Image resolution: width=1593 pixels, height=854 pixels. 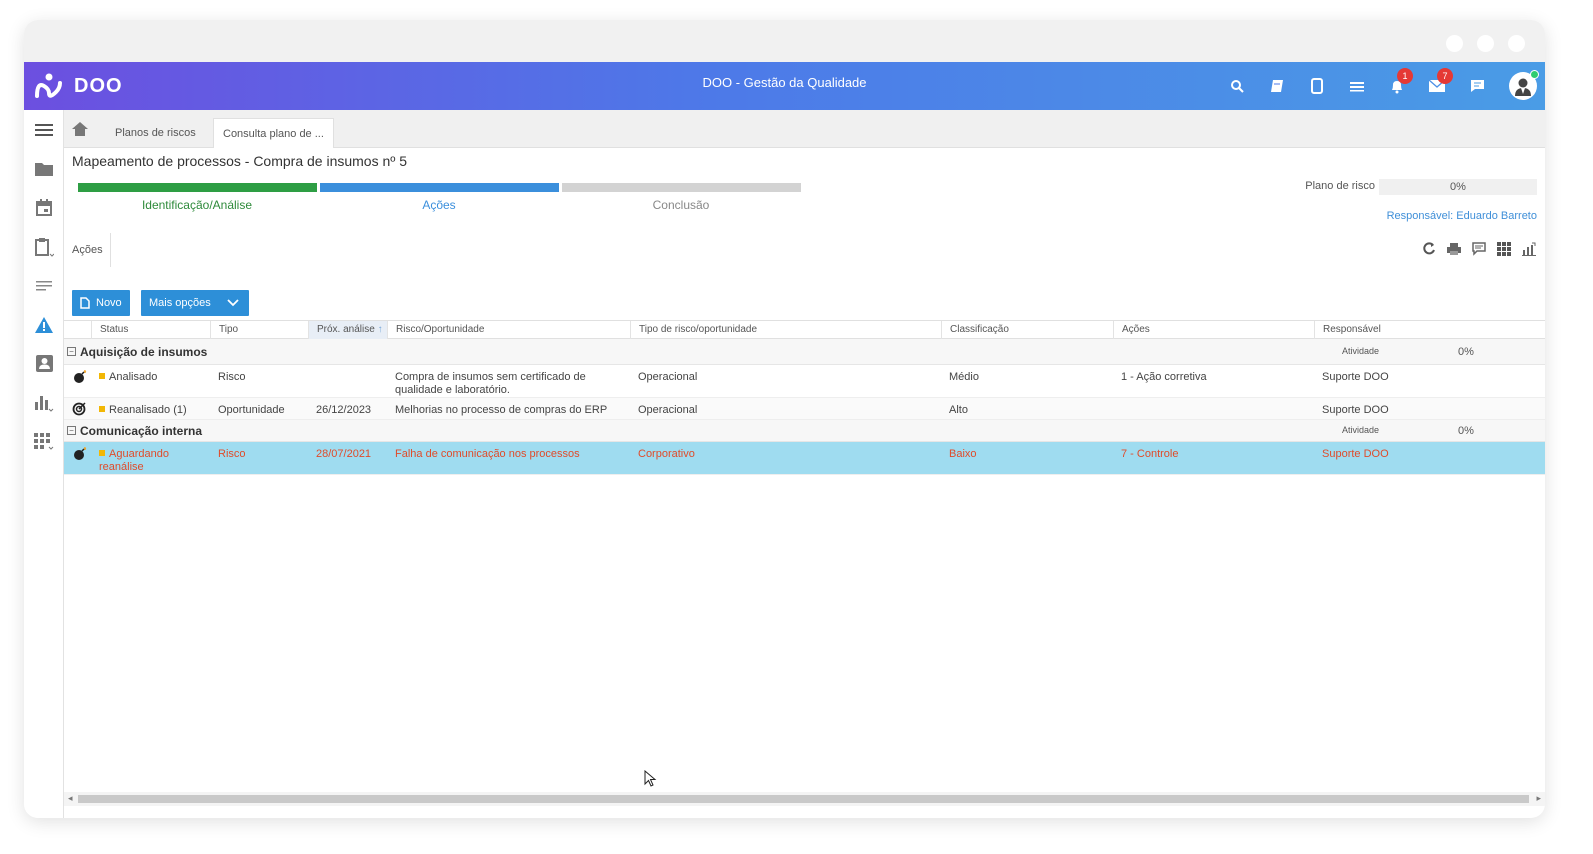 What do you see at coordinates (1357, 86) in the screenshot?
I see `list-icon` at bounding box center [1357, 86].